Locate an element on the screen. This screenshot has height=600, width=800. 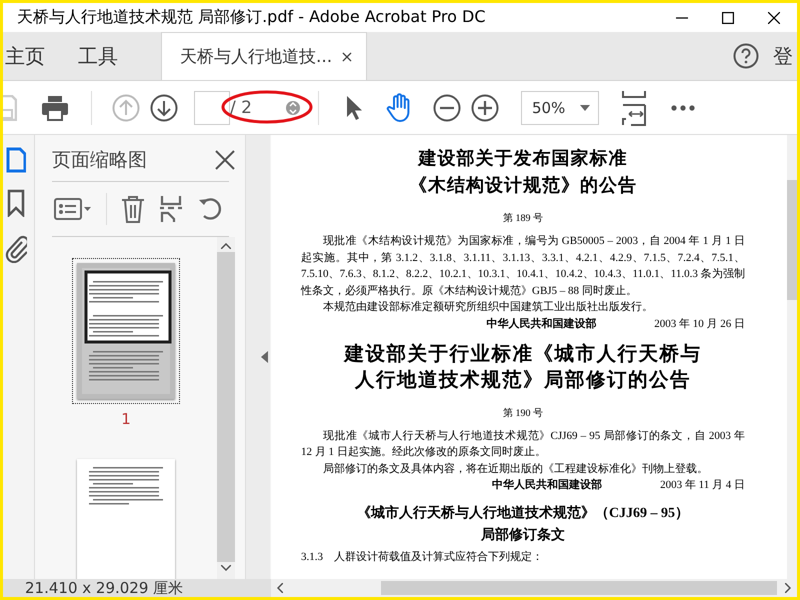
extract-pages-icon is located at coordinates (171, 209).